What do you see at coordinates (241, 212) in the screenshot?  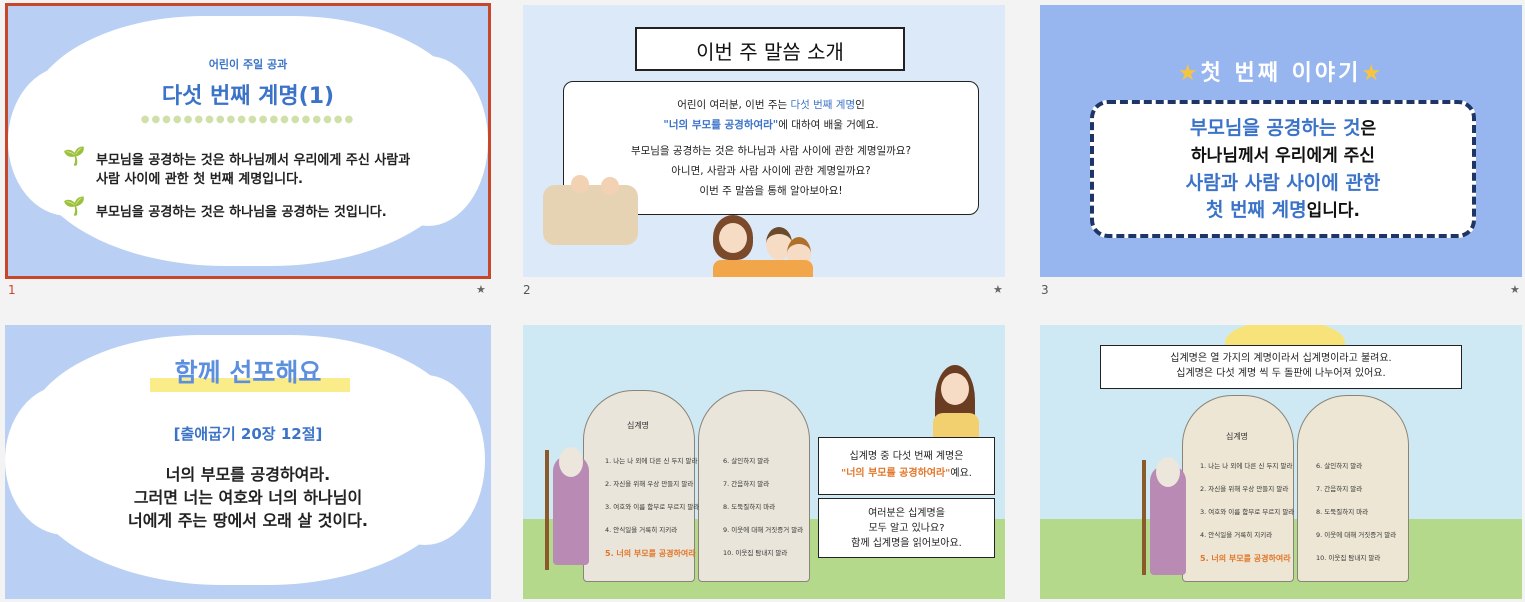 I see `bullet-text: 부모님을 공경하는 것은 하나님을 공경하는 것입니다.` at bounding box center [241, 212].